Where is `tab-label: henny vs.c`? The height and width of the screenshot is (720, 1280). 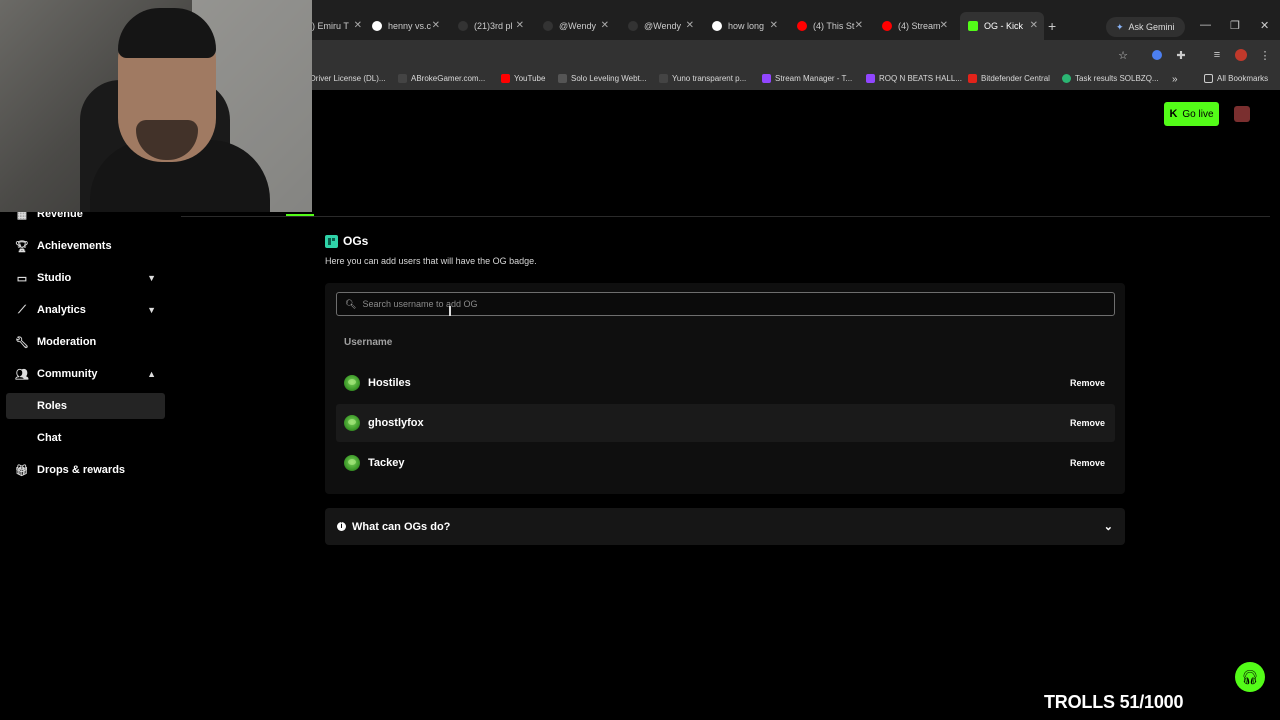 tab-label: henny vs.c is located at coordinates (410, 26).